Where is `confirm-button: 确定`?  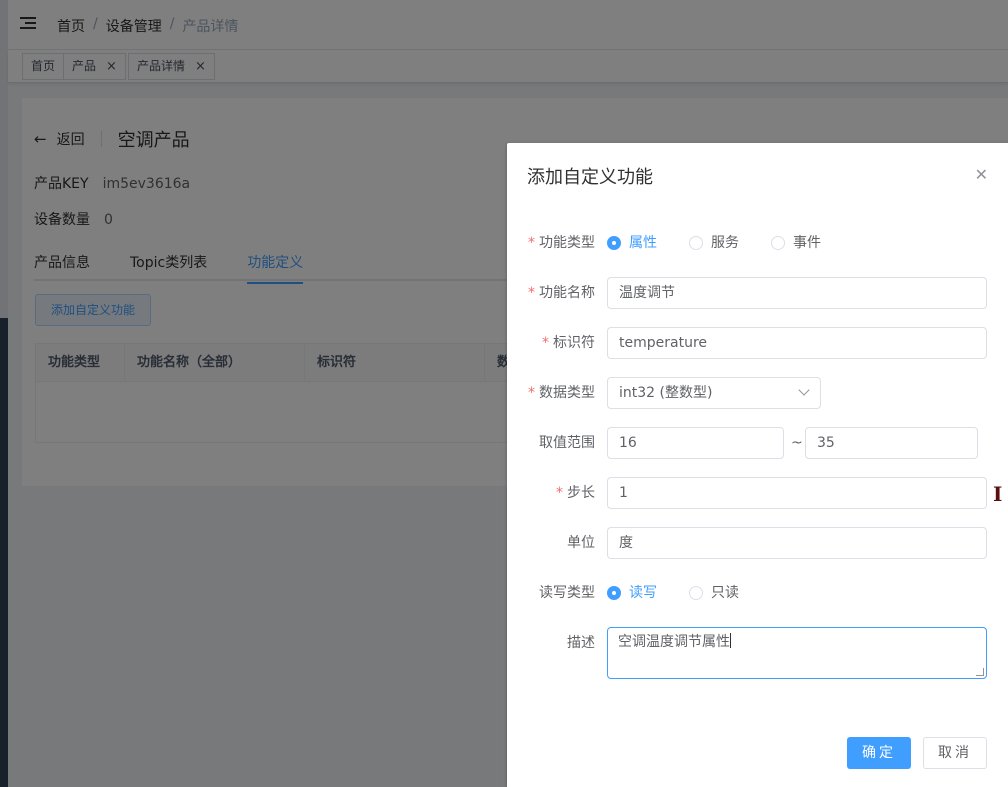 confirm-button: 确定 is located at coordinates (879, 753).